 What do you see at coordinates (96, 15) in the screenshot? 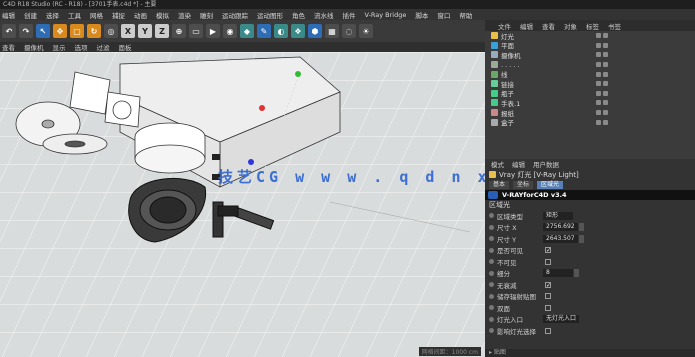
I see `menu-item: 网格` at bounding box center [96, 15].